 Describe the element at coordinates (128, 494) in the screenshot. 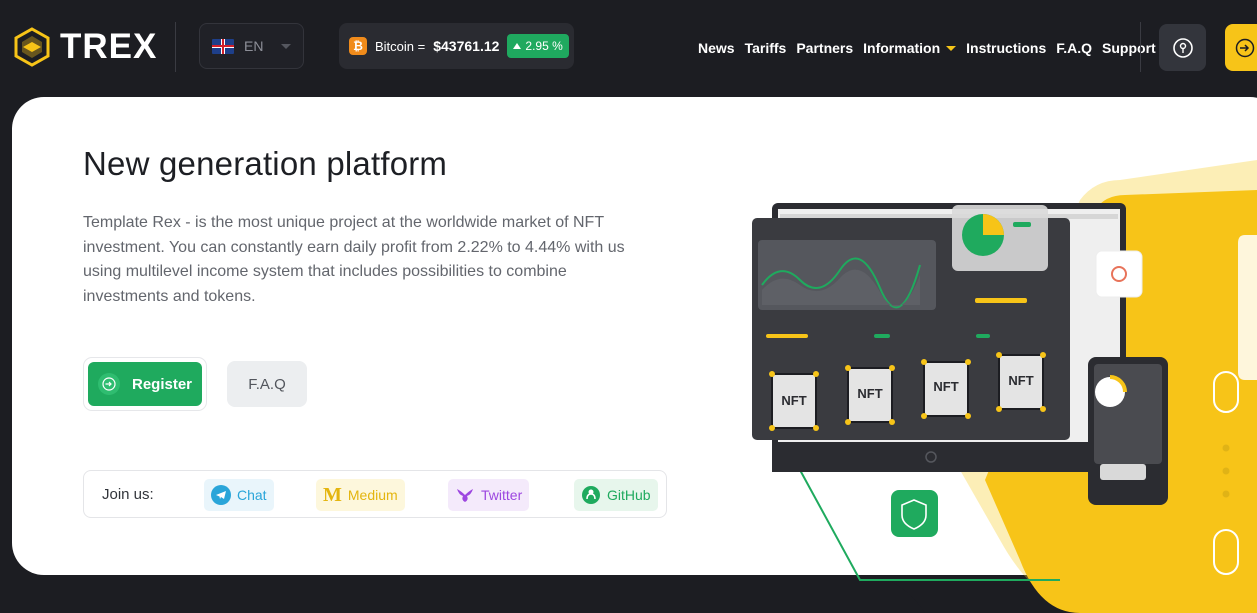

I see `join-us-label: Join us:` at that location.